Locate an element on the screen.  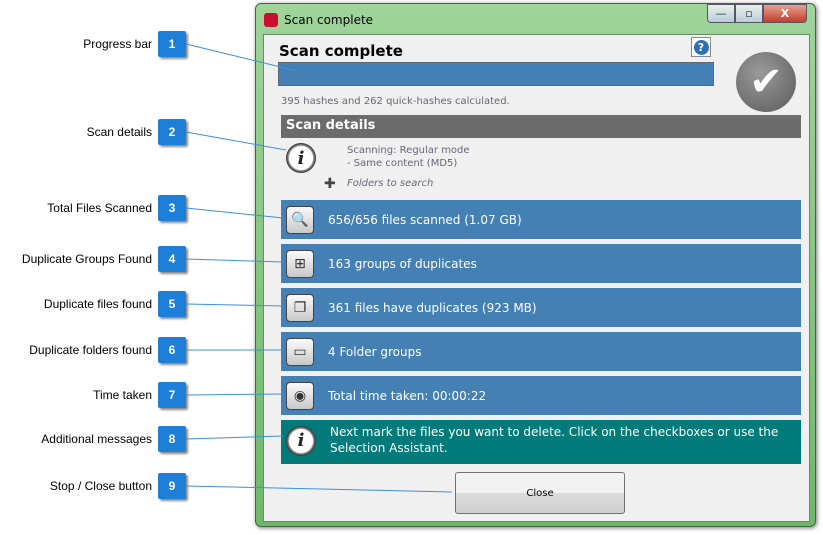
callout-badge: 8 is located at coordinates (172, 439).